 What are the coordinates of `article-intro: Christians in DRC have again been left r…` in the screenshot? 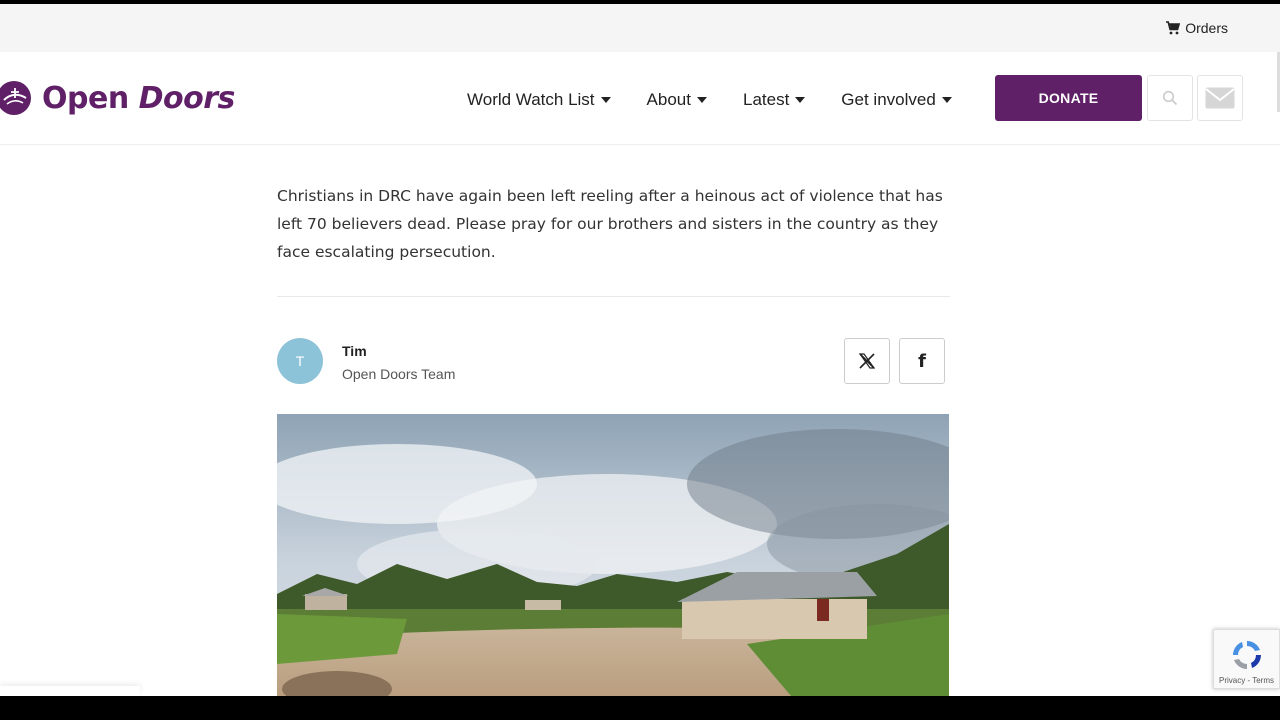 It's located at (610, 224).